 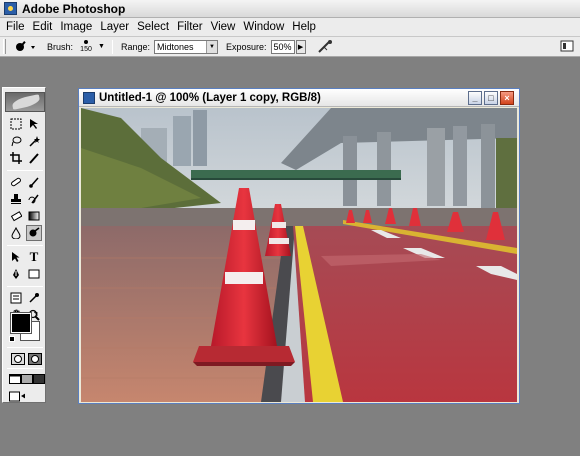 What do you see at coordinates (210, 97) in the screenshot?
I see `document-title: Untitled-1 @ 100% (Layer 1 copy, RGB/8)` at bounding box center [210, 97].